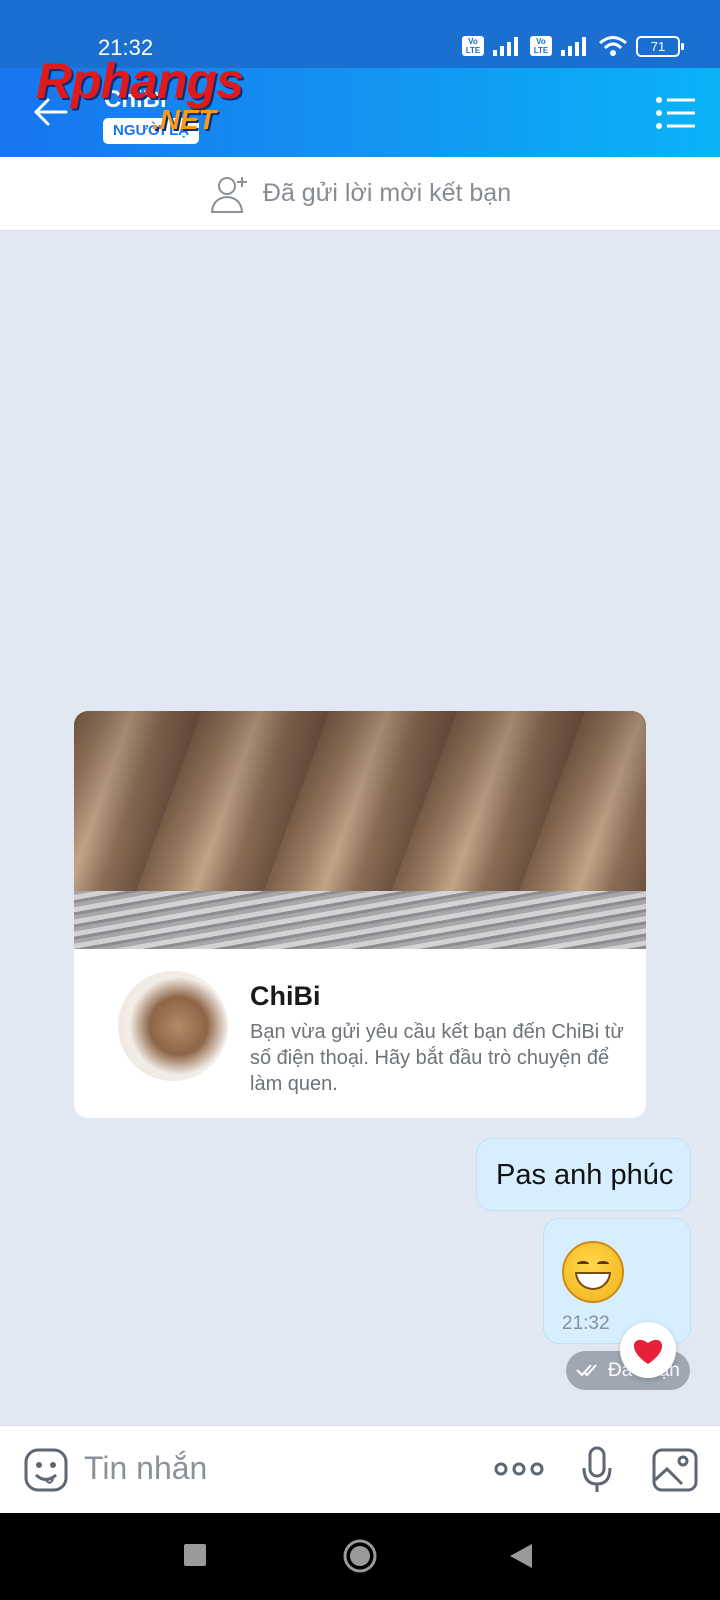 Image resolution: width=720 pixels, height=1600 pixels. What do you see at coordinates (505, 46) in the screenshot?
I see `signal-icon` at bounding box center [505, 46].